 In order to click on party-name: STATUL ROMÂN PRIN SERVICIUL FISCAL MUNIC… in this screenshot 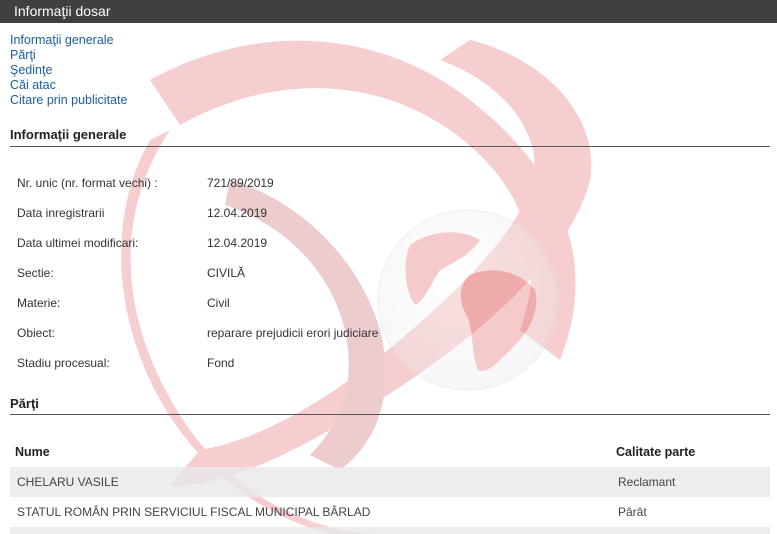, I will do `click(194, 512)`.